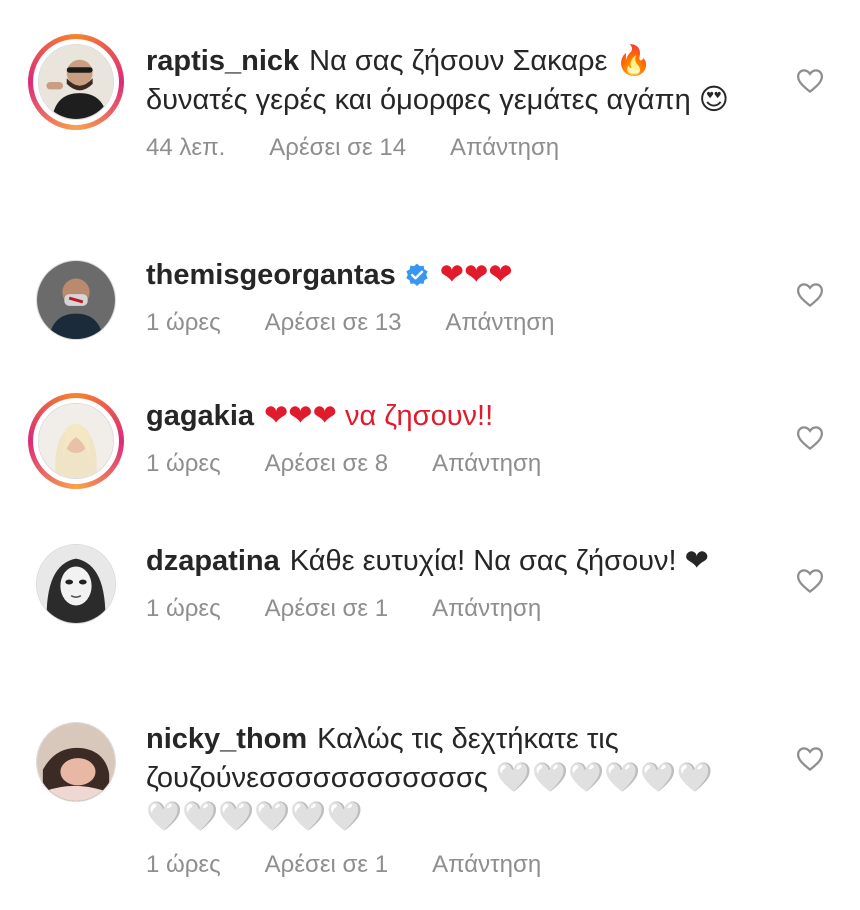 This screenshot has width=860, height=910. I want to click on comment-text: gagakia ❤❤❤ να ζησουν!!, so click(446, 416).